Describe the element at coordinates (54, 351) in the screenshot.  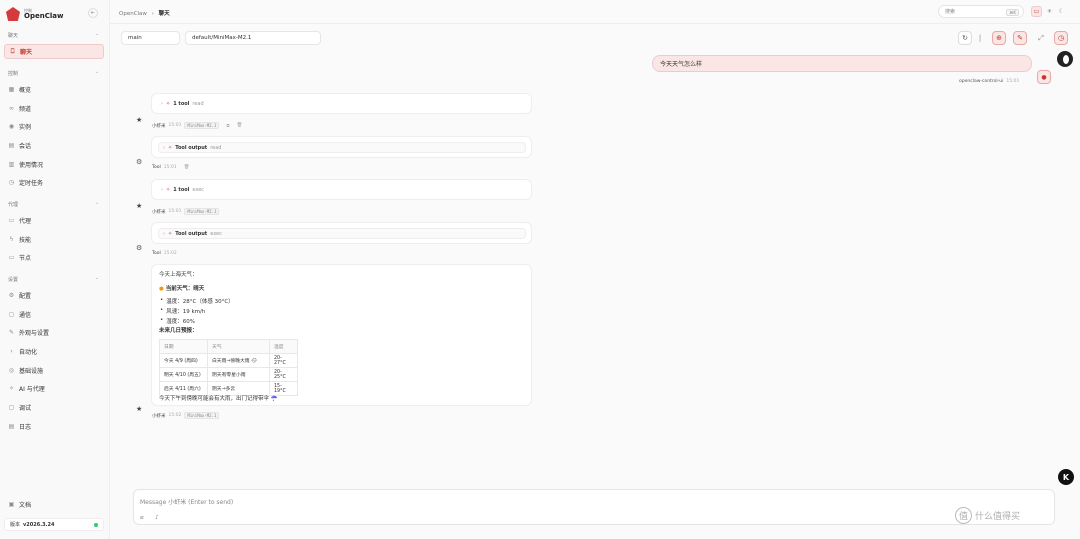
I see `sidebar-item-automation: › 自动化` at that location.